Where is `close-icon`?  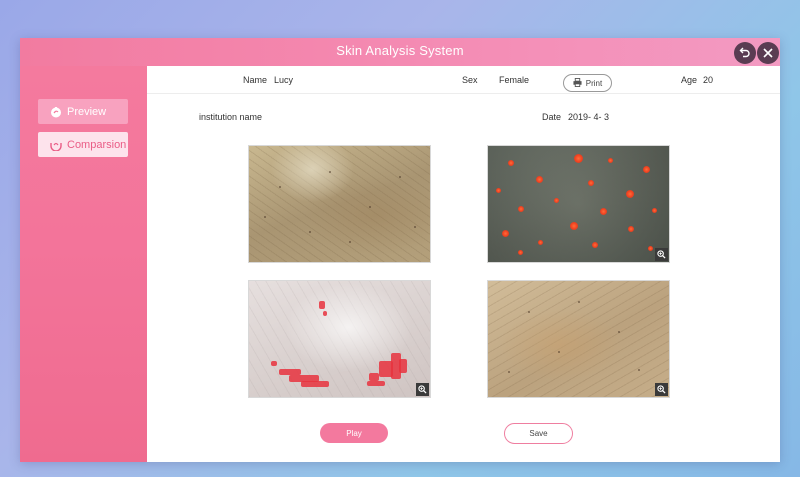 close-icon is located at coordinates (768, 53).